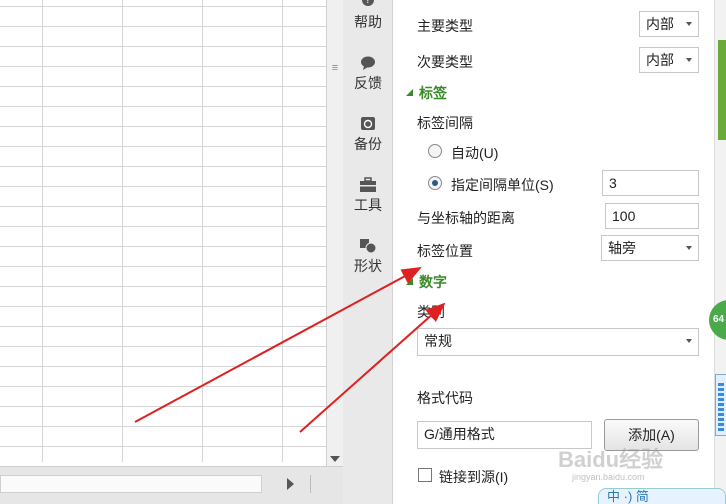 The image size is (726, 504). I want to click on toolbox-icon, so click(368, 185).